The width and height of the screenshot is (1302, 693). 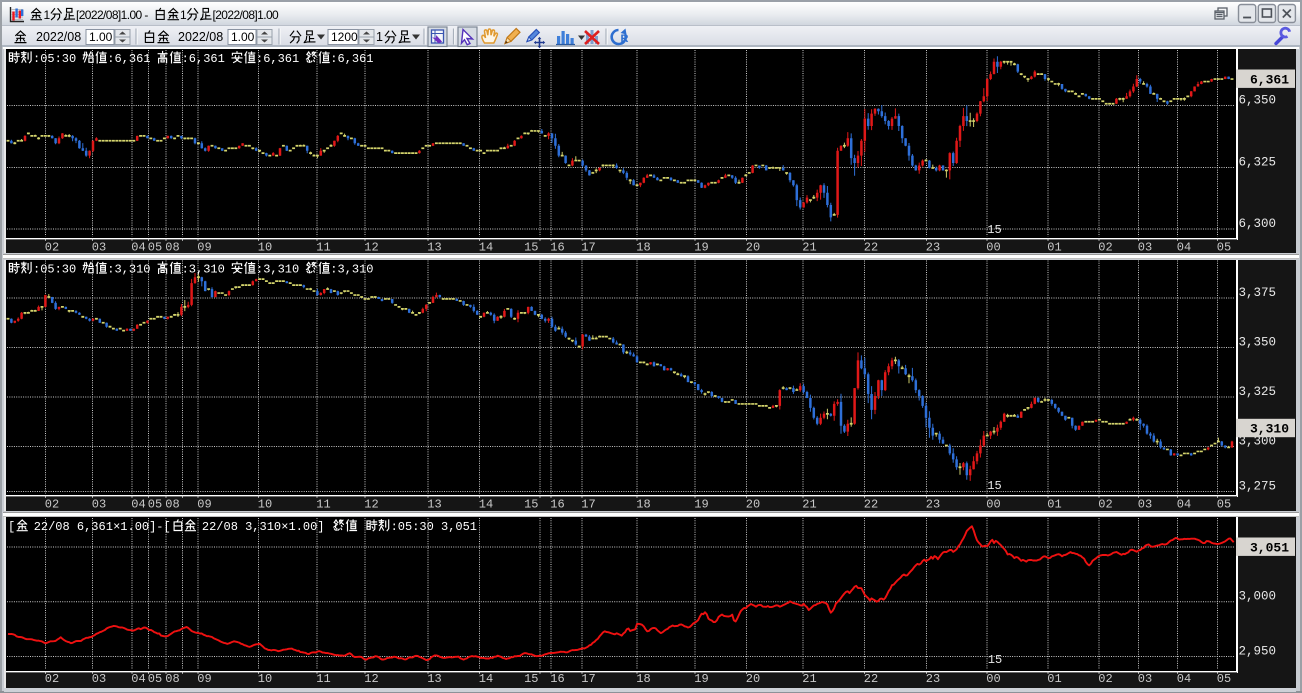 I want to click on svg-text: 3,350, so click(x=1258, y=342).